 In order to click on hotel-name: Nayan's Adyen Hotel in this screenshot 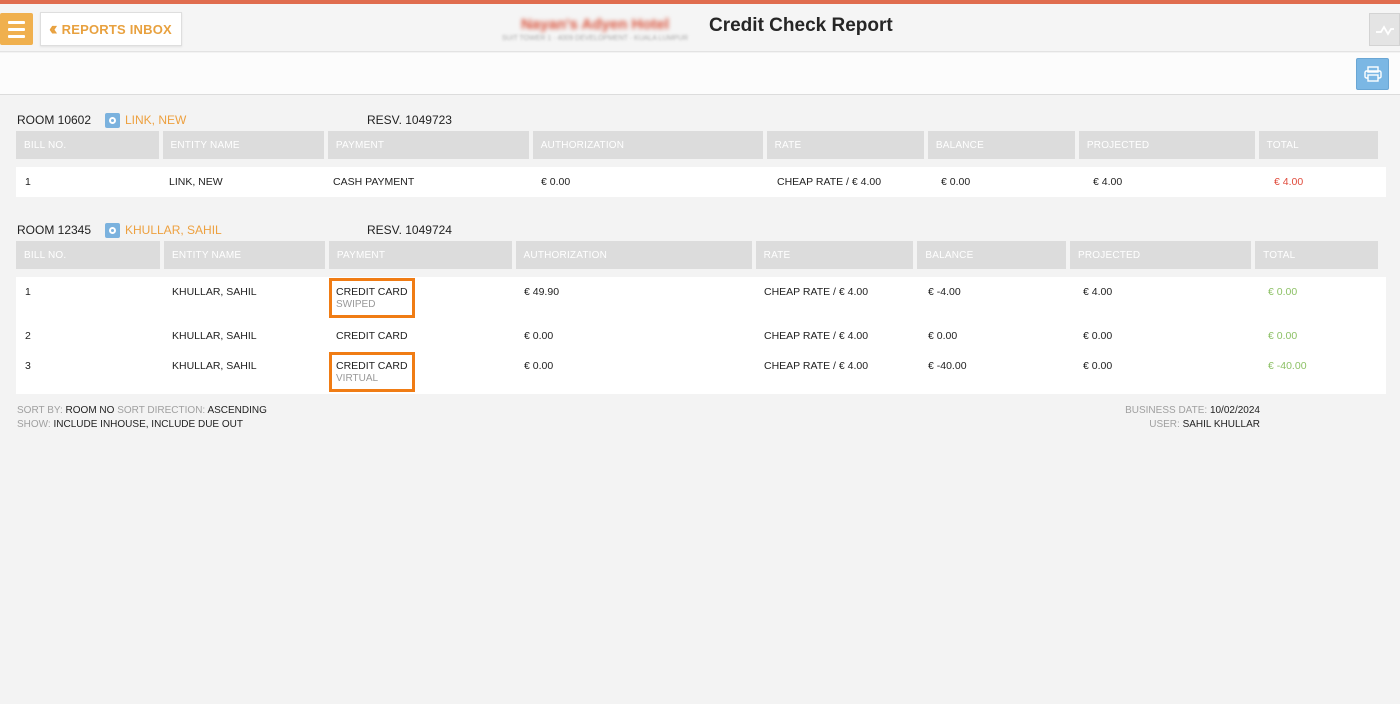, I will do `click(595, 24)`.